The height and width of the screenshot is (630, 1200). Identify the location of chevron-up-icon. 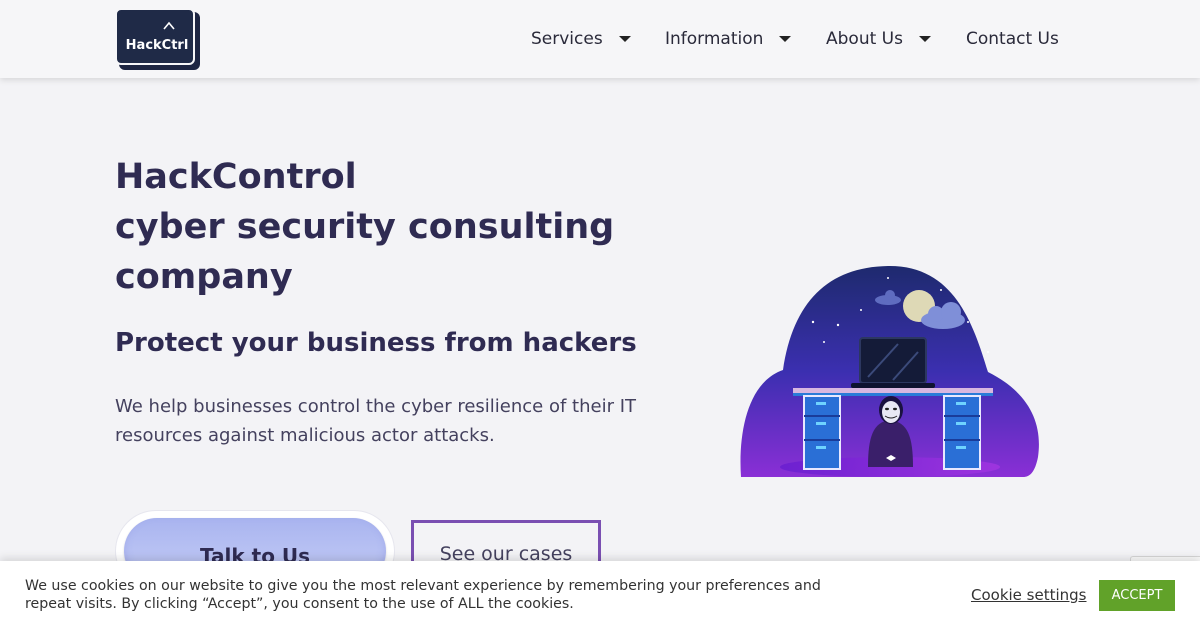
(169, 25).